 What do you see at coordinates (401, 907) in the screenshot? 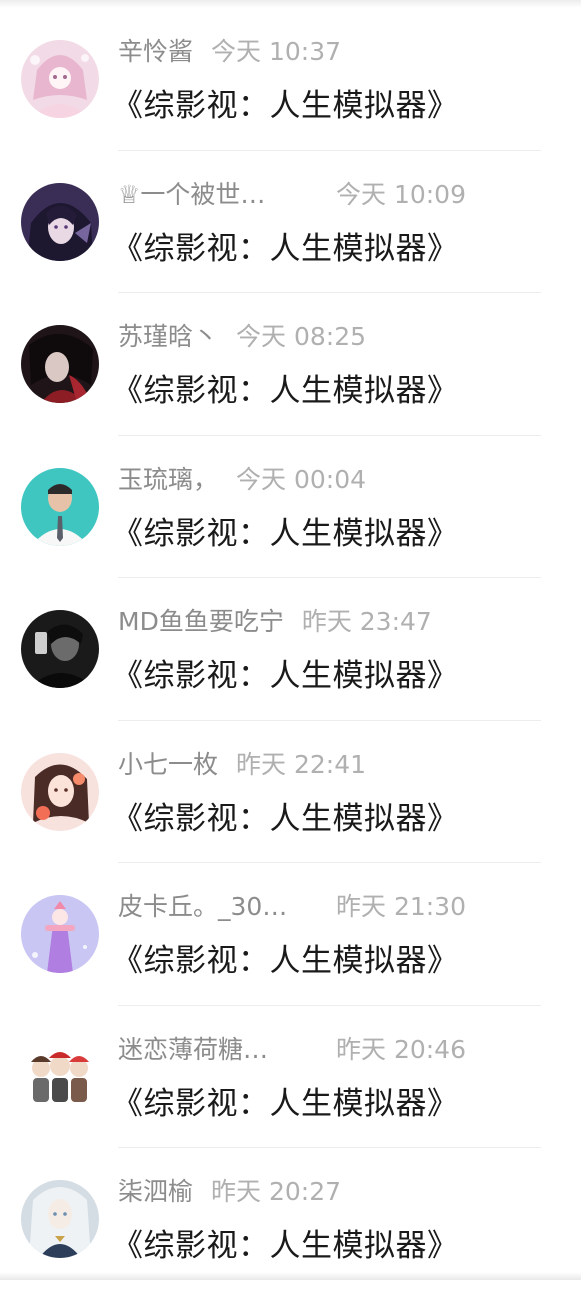
I see `timestamp: 昨天 21:30` at bounding box center [401, 907].